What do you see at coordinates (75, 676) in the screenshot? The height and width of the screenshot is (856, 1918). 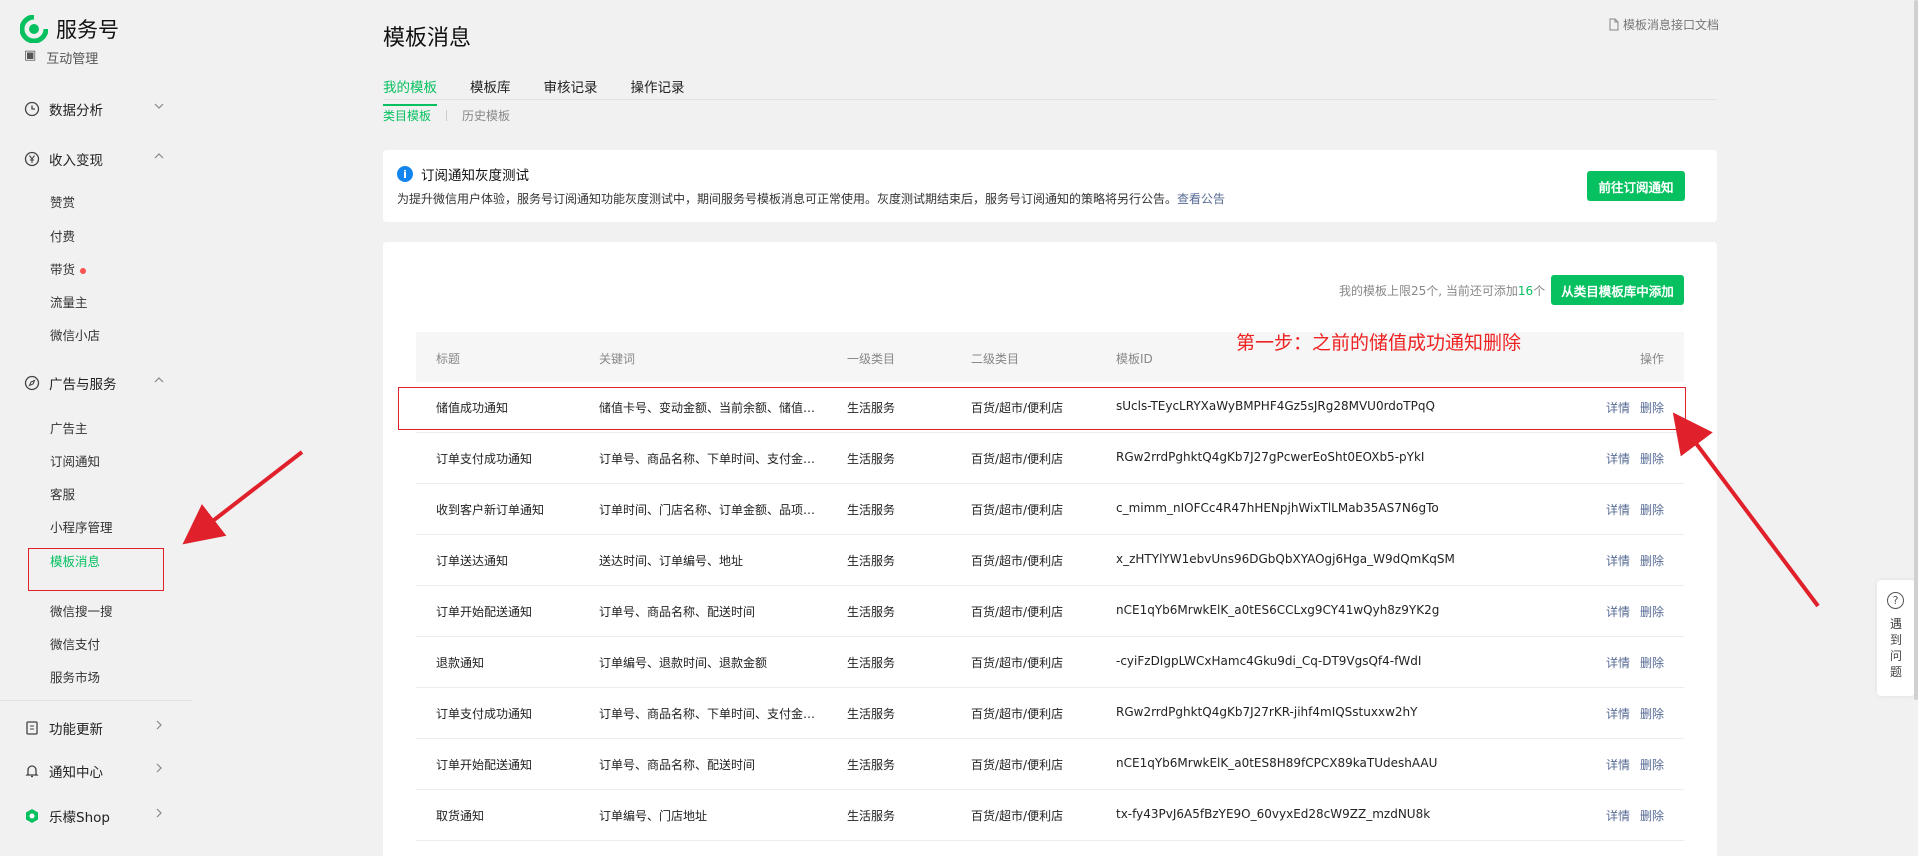 I see `sidebar-item-service-market: 服务市场` at bounding box center [75, 676].